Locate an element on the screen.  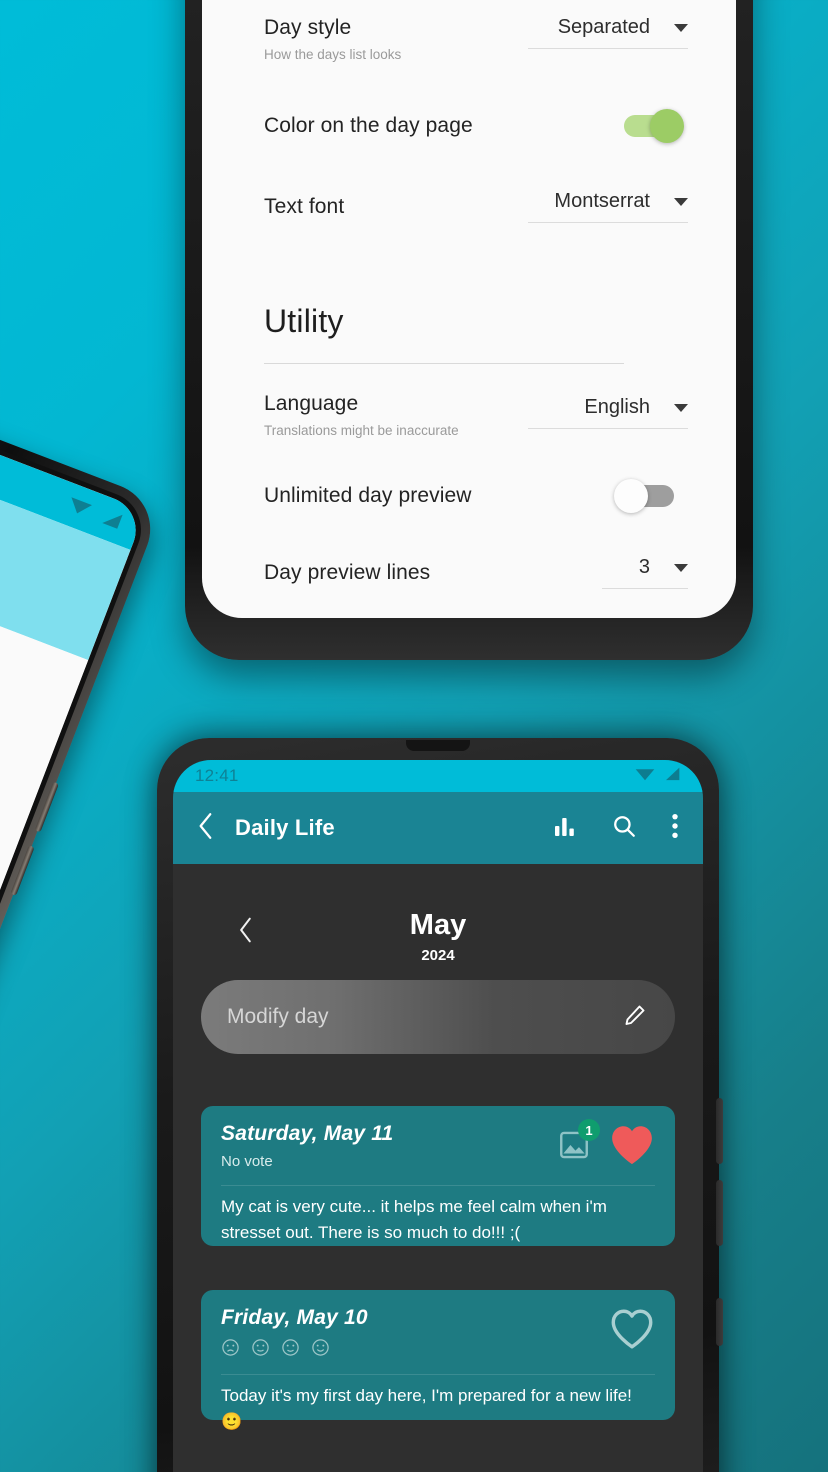
phone-left-frame is located at coordinates (82, 856).